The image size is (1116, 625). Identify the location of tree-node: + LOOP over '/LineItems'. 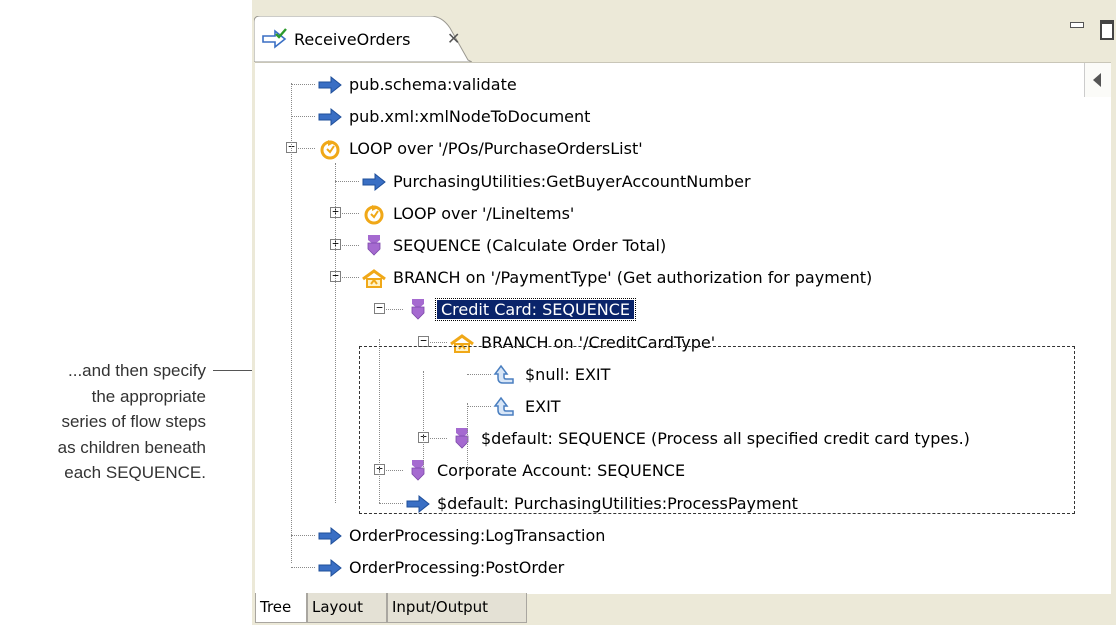
(665, 214).